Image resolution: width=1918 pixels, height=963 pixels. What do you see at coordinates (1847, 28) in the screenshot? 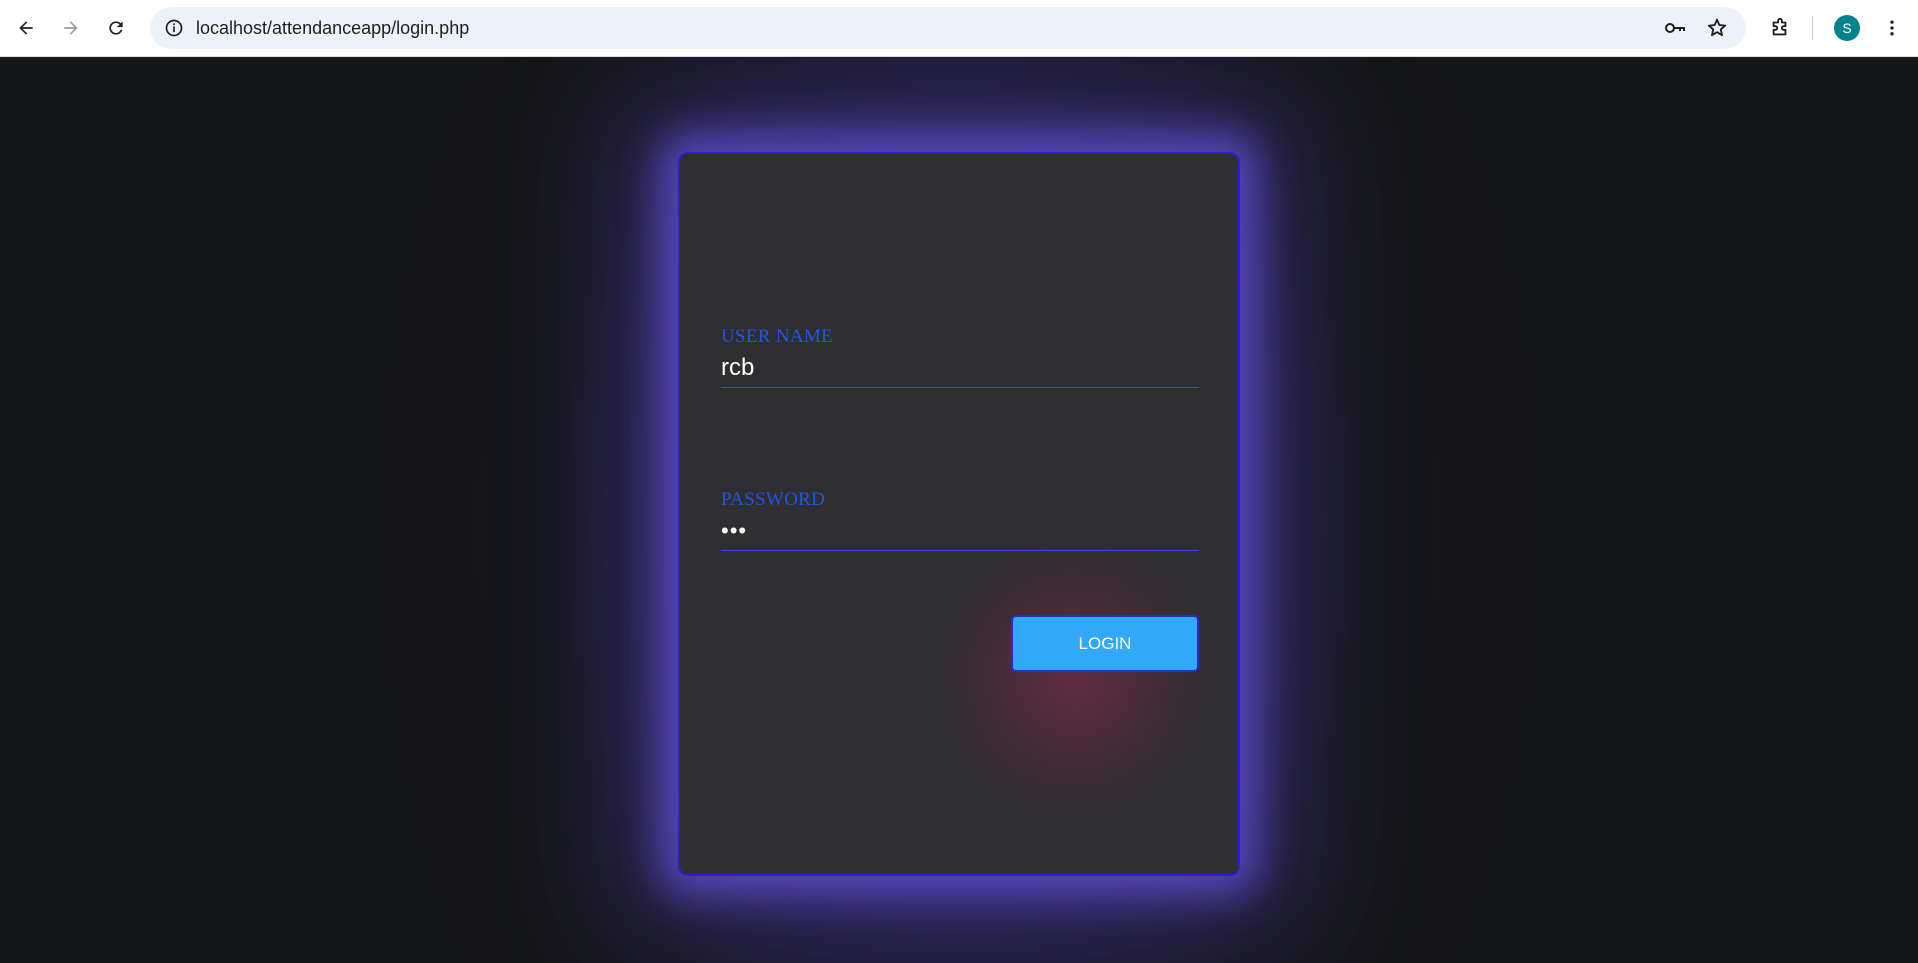
I see `profile-avatar: S` at bounding box center [1847, 28].